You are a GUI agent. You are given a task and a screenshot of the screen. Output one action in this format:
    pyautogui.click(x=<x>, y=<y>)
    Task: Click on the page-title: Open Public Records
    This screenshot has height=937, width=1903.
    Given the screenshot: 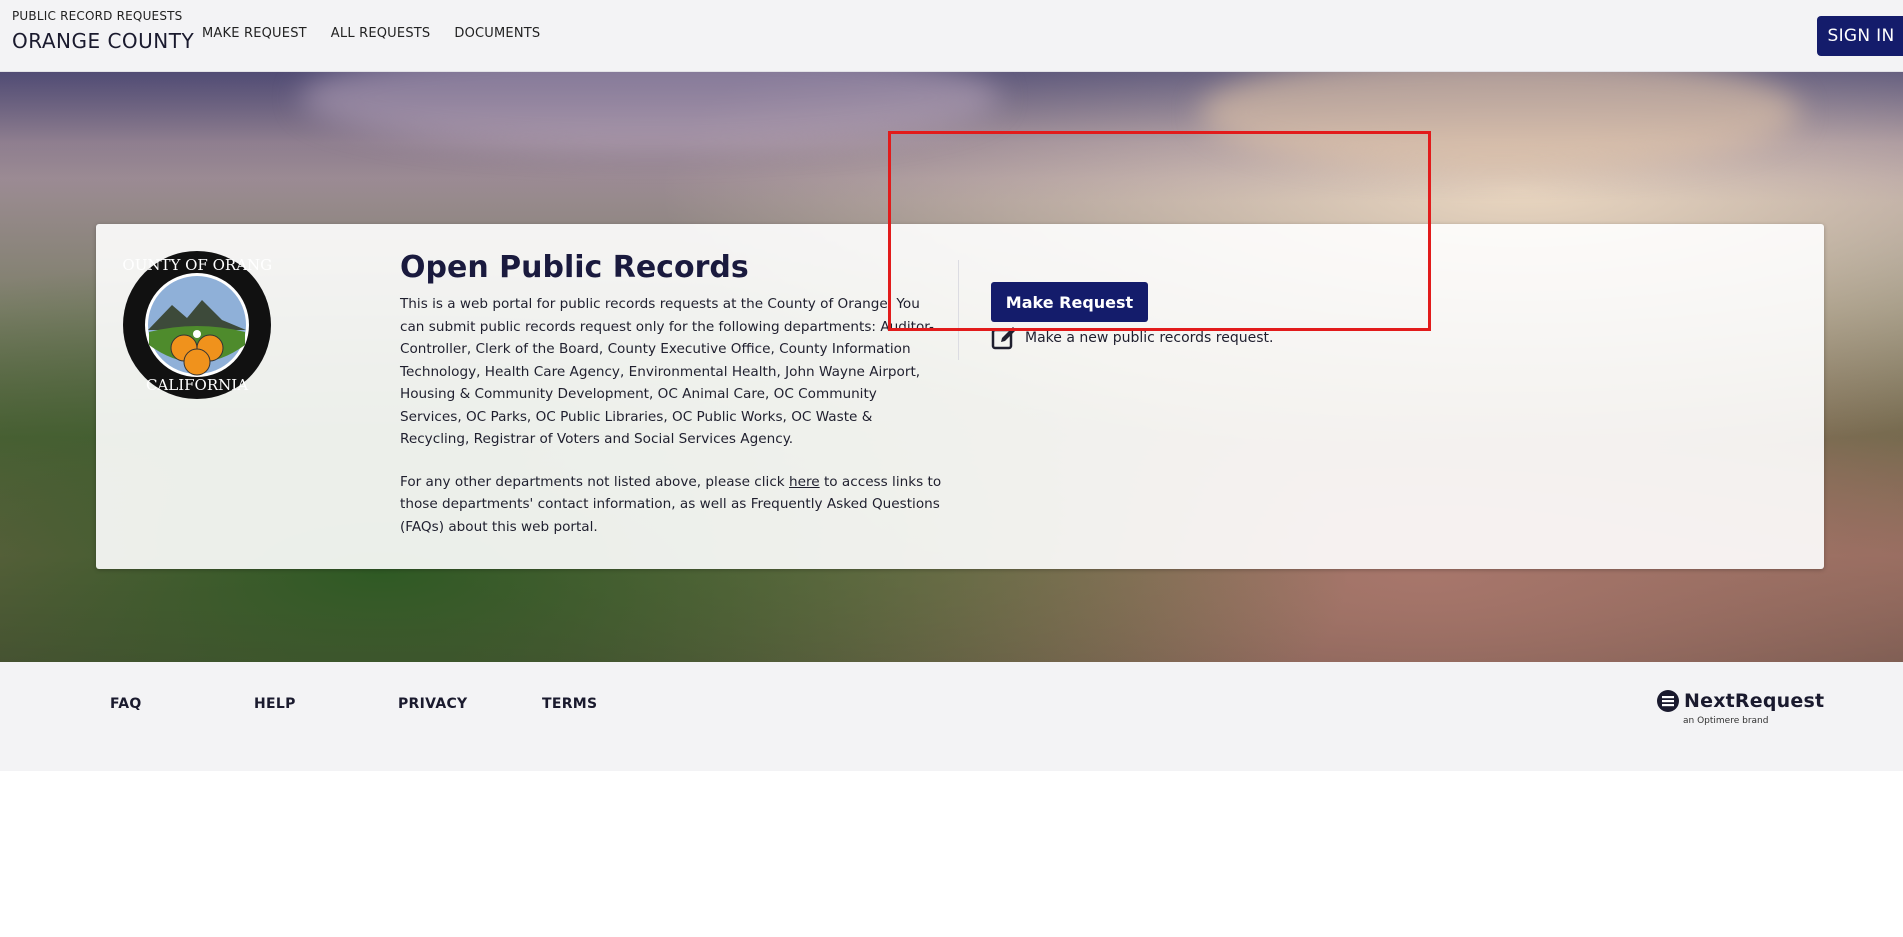 What is the action you would take?
    pyautogui.click(x=574, y=267)
    